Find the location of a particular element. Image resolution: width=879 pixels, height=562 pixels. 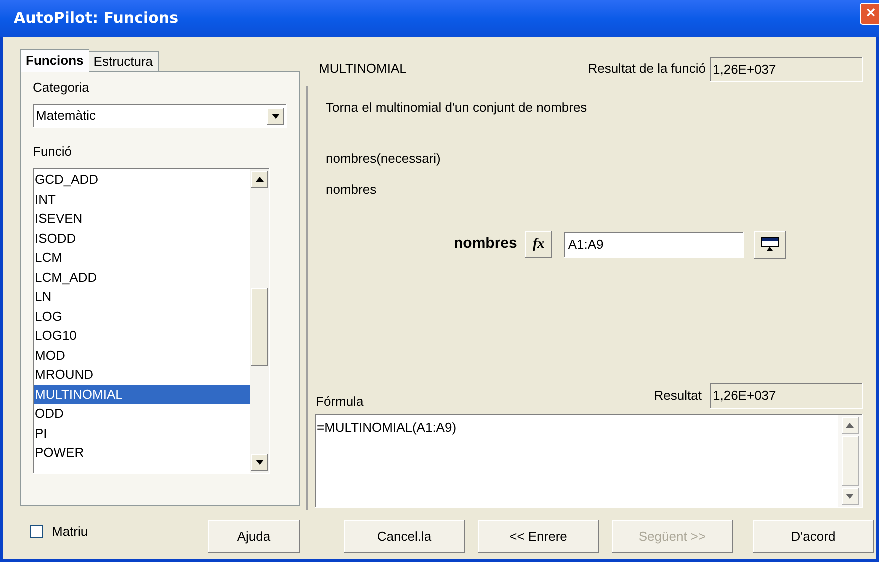

function-result-label: Resultat de la funció is located at coordinates (647, 69).